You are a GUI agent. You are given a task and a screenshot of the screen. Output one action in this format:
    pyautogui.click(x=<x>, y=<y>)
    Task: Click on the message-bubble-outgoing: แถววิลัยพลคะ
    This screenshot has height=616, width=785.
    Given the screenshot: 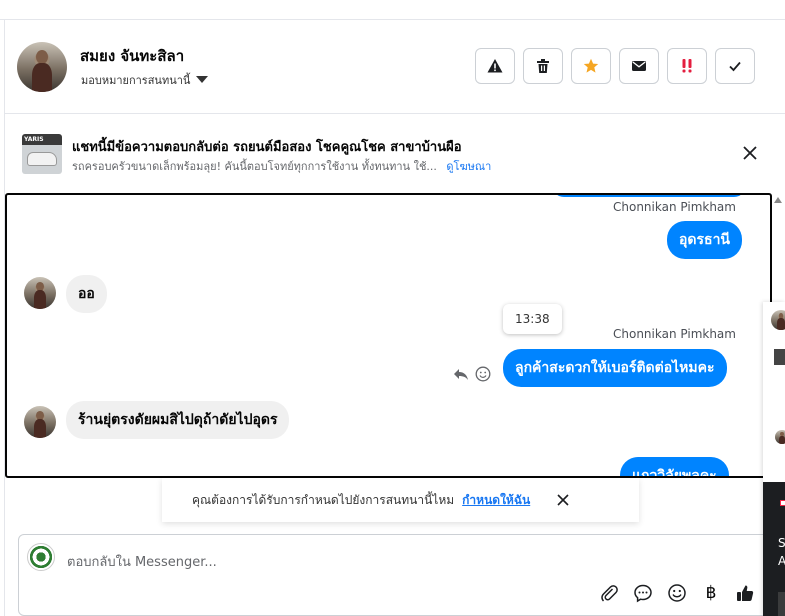 What is the action you would take?
    pyautogui.click(x=674, y=466)
    